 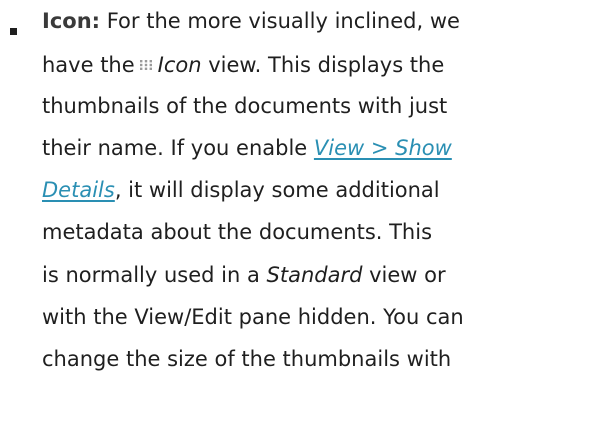 I want to click on grid-icon, so click(x=145, y=56).